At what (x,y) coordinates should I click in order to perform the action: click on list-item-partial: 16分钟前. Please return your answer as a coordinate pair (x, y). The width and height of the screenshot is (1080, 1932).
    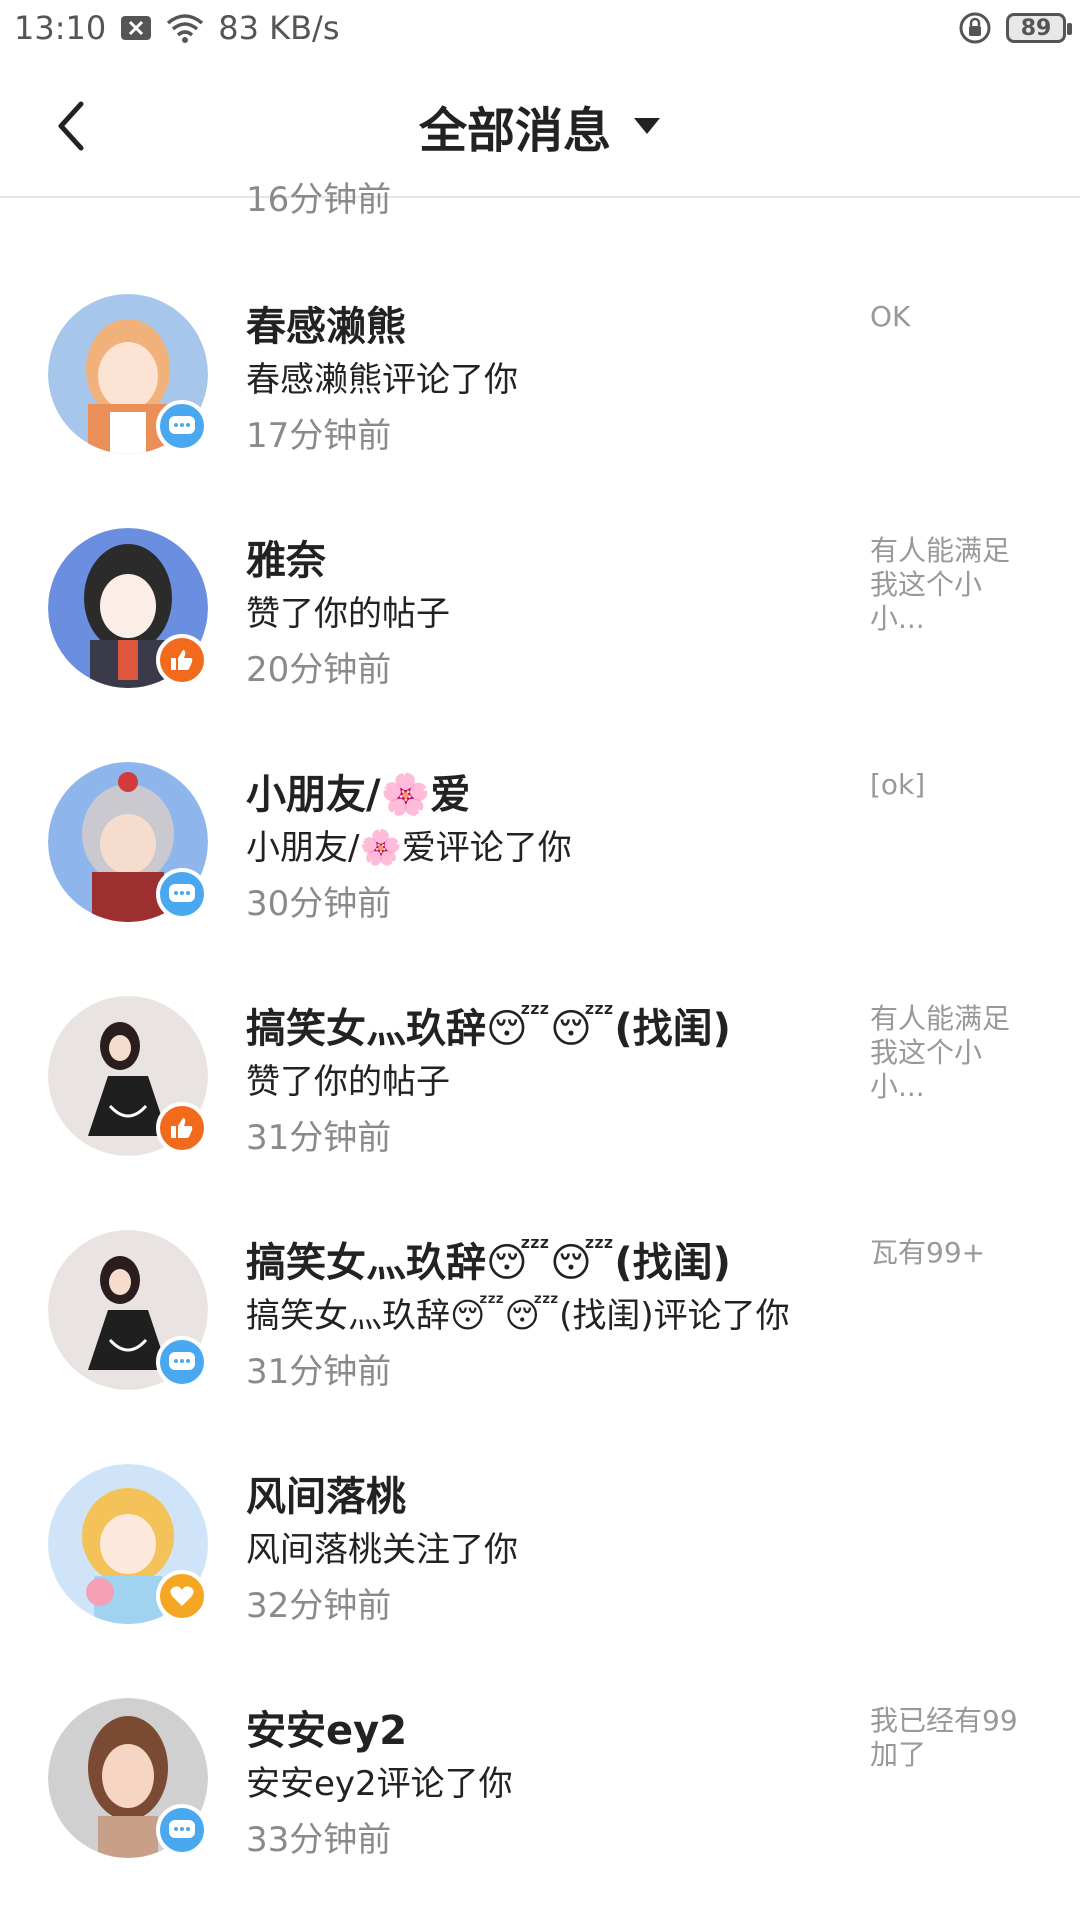
    Looking at the image, I should click on (540, 200).